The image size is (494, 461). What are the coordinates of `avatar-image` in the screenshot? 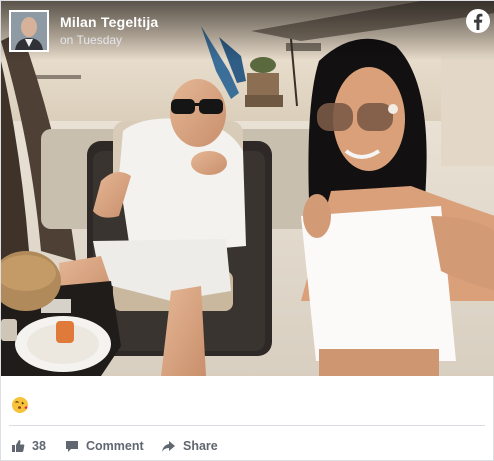 It's located at (29, 31).